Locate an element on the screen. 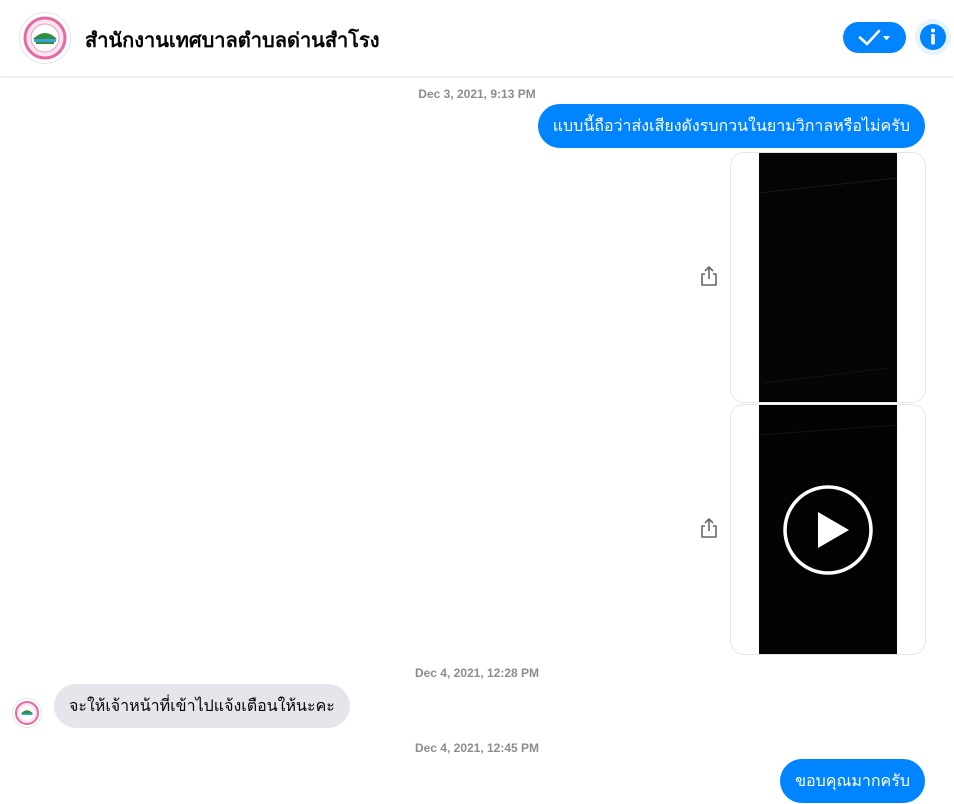 The width and height of the screenshot is (954, 804). incoming-message: จะให้เจ้าหน้าที่เข้าไปแจ้งเตือนให้นะคะ is located at coordinates (202, 706).